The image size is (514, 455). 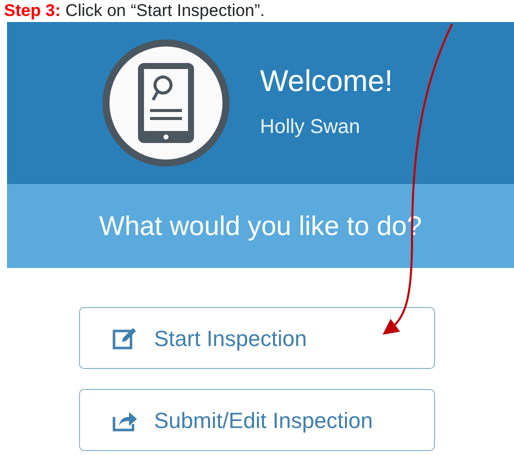 What do you see at coordinates (125, 338) in the screenshot?
I see `edit-icon` at bounding box center [125, 338].